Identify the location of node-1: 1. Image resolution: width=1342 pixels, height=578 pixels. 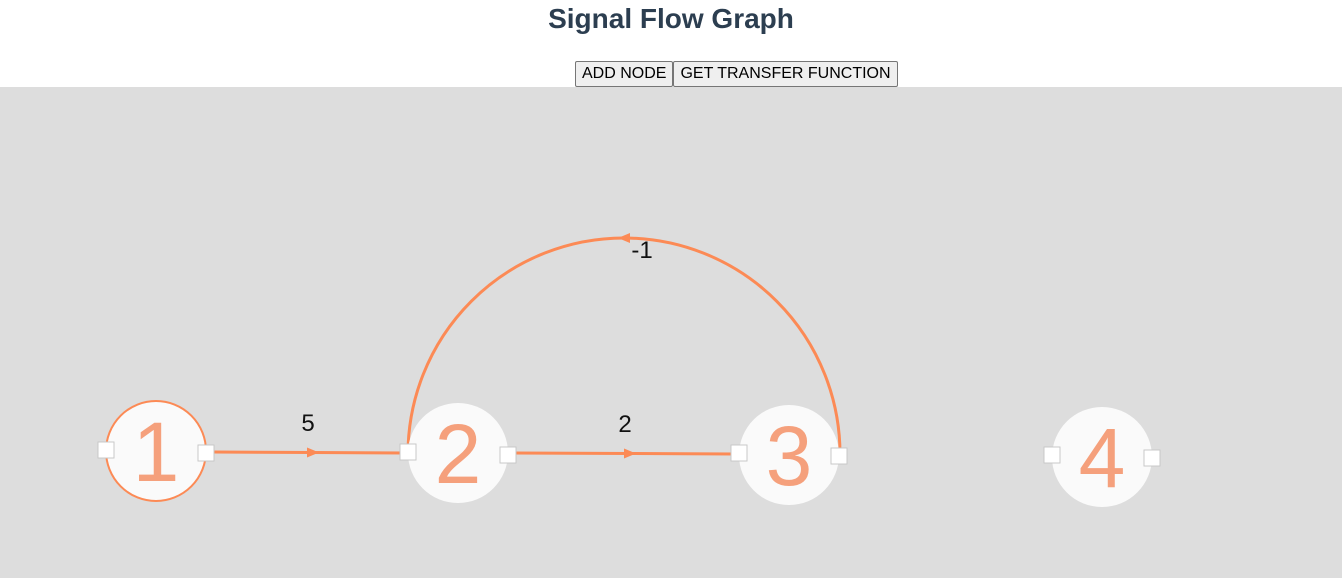
(156, 451).